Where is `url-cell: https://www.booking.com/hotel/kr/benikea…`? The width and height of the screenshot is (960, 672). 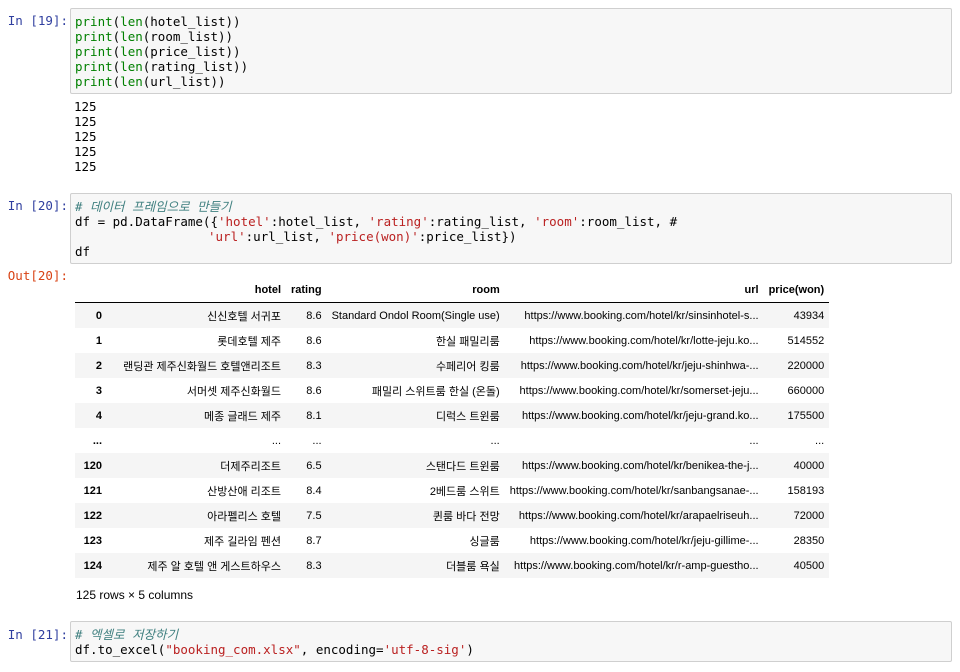
url-cell: https://www.booking.com/hotel/kr/benikea… is located at coordinates (640, 465).